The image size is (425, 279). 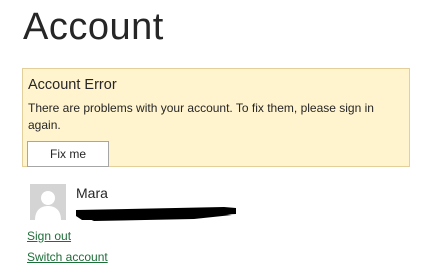 What do you see at coordinates (93, 27) in the screenshot?
I see `page-title: Account` at bounding box center [93, 27].